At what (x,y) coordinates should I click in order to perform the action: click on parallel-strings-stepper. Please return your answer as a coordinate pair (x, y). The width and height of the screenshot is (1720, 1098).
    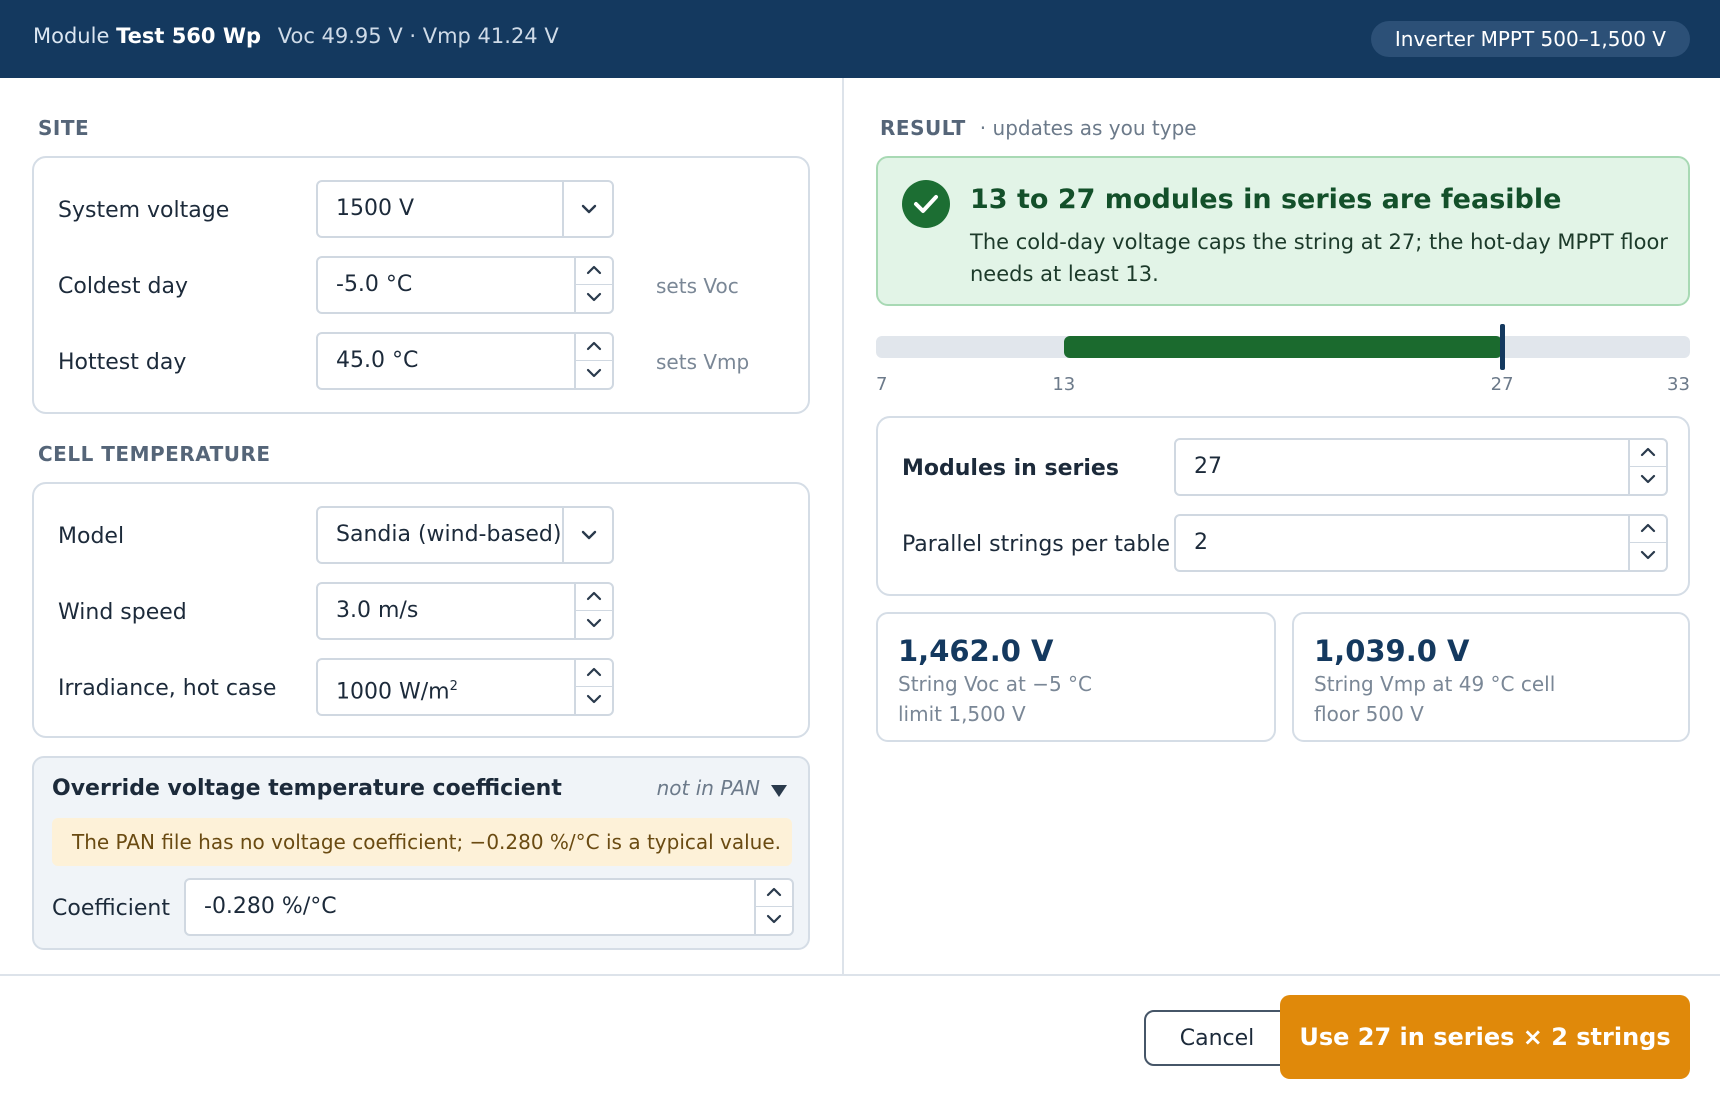
    Looking at the image, I should click on (1647, 543).